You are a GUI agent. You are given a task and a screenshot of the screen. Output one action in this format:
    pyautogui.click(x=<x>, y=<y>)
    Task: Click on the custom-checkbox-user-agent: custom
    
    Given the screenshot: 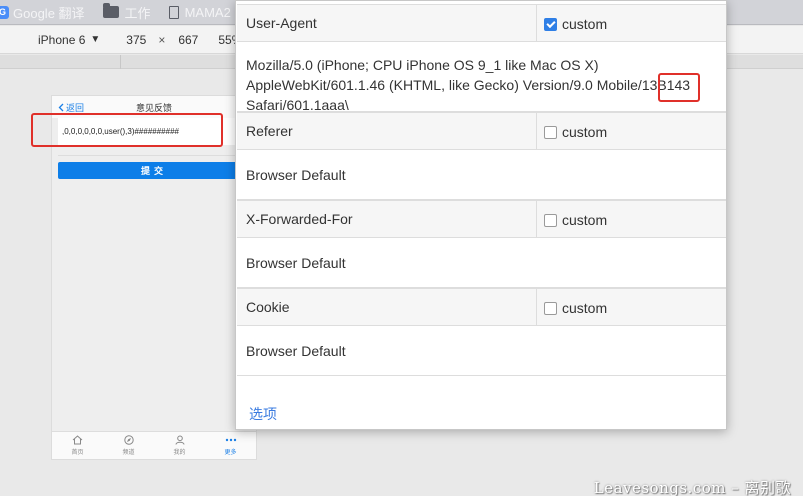 What is the action you would take?
    pyautogui.click(x=575, y=24)
    